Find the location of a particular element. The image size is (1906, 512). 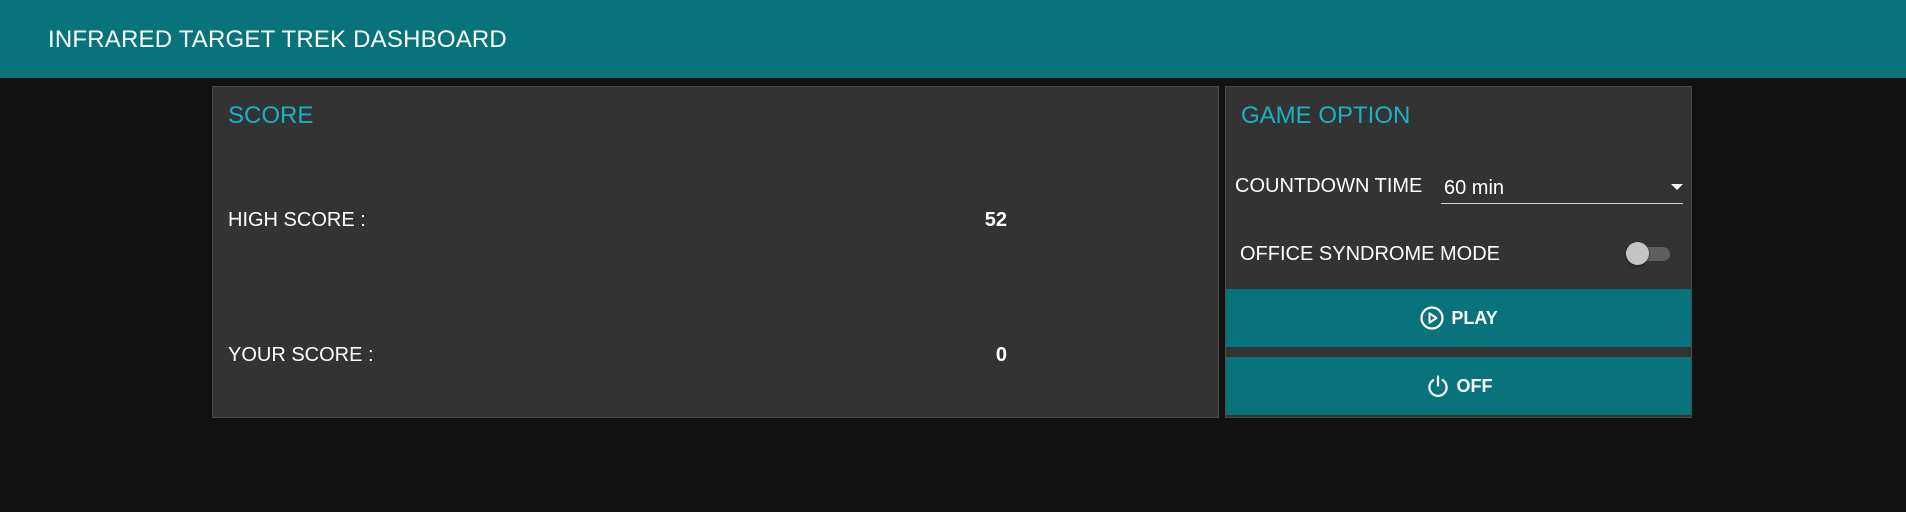

off-button: OFF is located at coordinates (1458, 386).